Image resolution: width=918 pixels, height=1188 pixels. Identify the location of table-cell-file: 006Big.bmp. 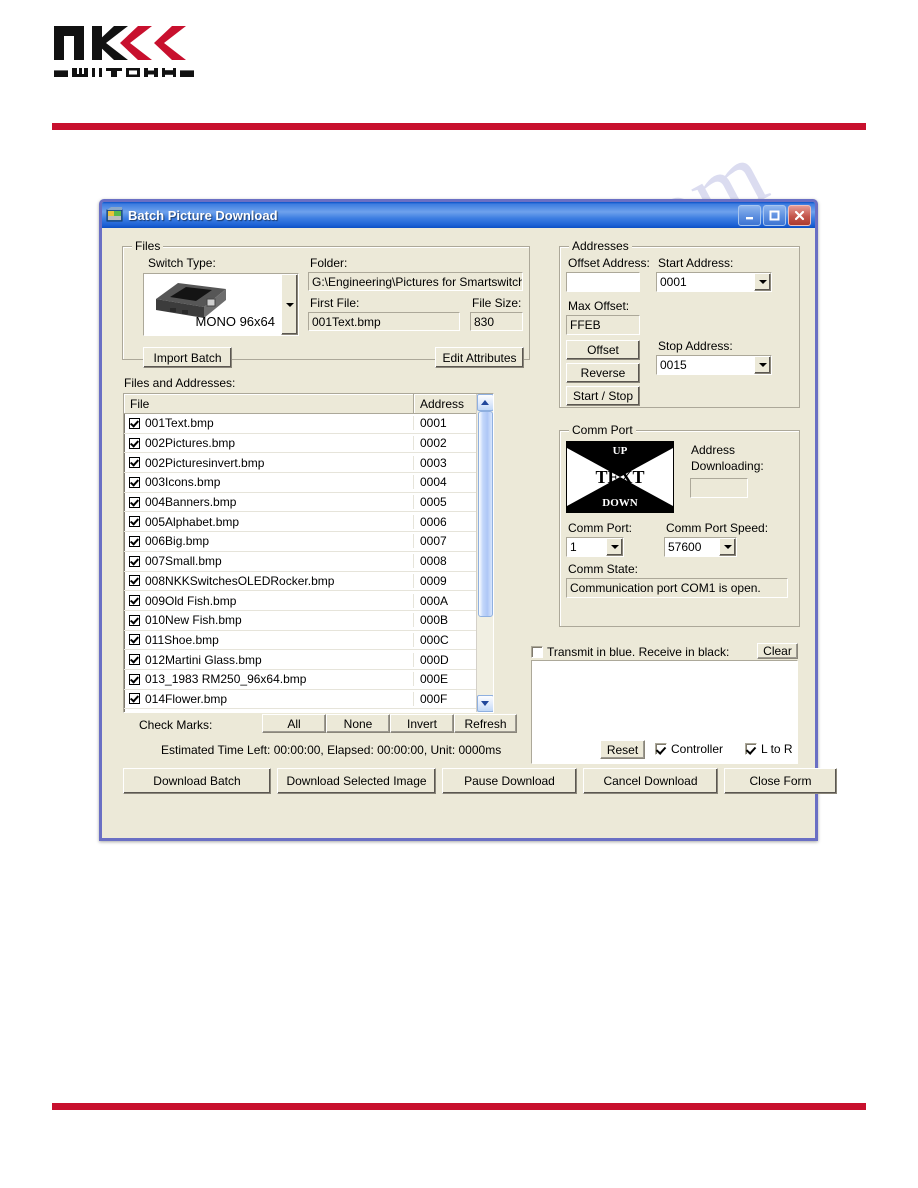
(269, 541).